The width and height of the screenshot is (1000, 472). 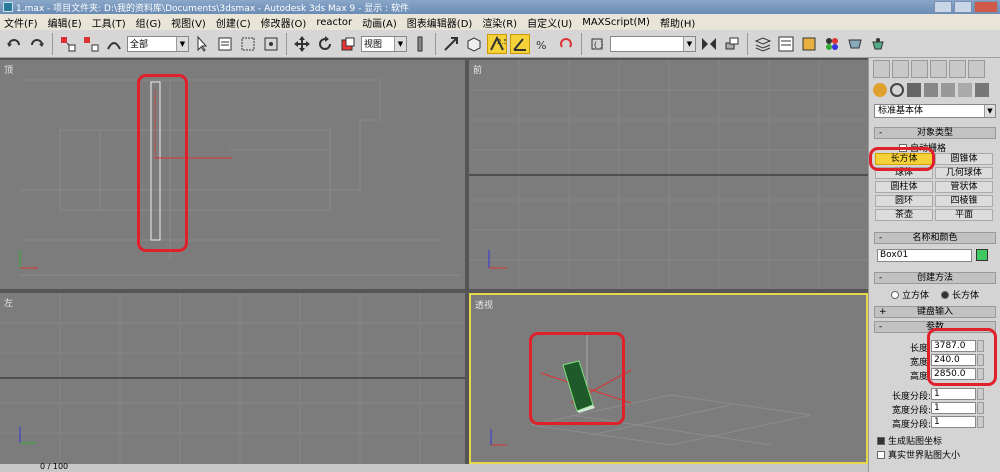 I want to click on param-length-segs-input: 1, so click(x=953, y=394).